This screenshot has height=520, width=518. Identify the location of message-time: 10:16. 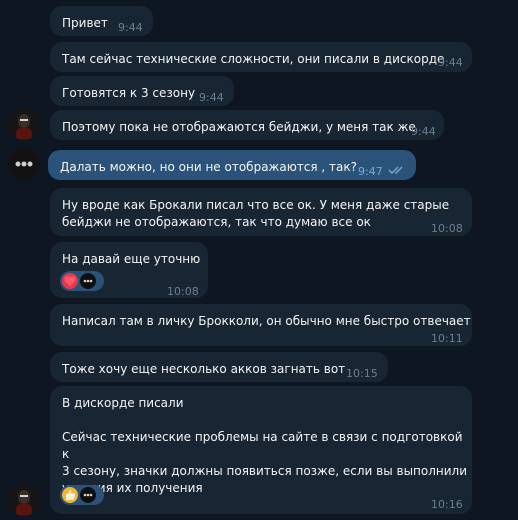
(447, 504).